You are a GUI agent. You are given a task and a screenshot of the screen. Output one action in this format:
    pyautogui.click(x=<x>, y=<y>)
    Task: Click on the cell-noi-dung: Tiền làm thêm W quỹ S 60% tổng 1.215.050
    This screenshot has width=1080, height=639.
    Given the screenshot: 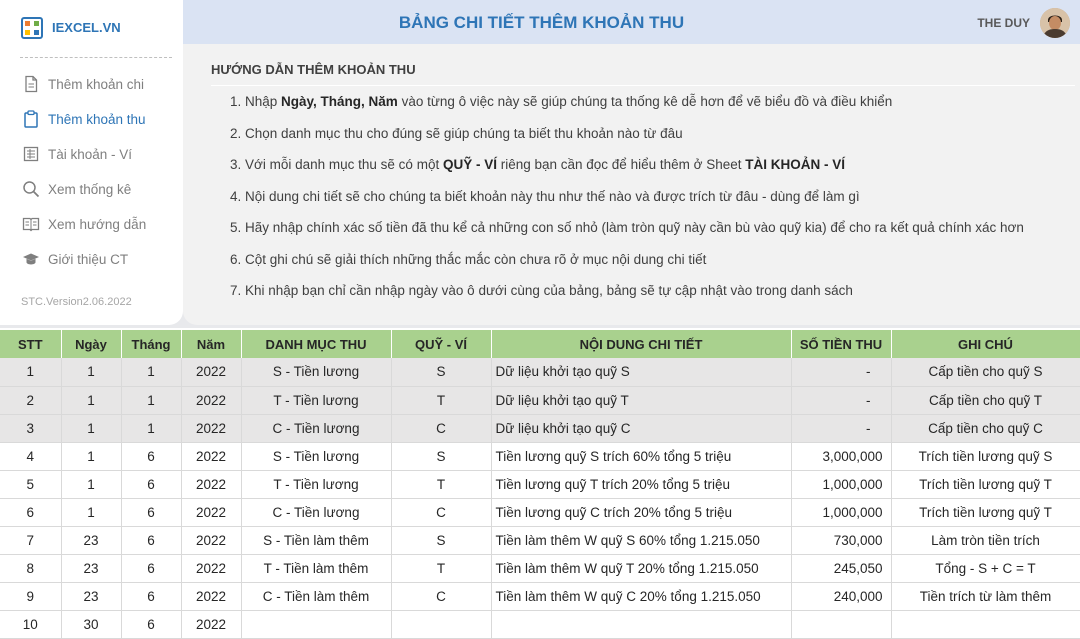 What is the action you would take?
    pyautogui.click(x=641, y=540)
    